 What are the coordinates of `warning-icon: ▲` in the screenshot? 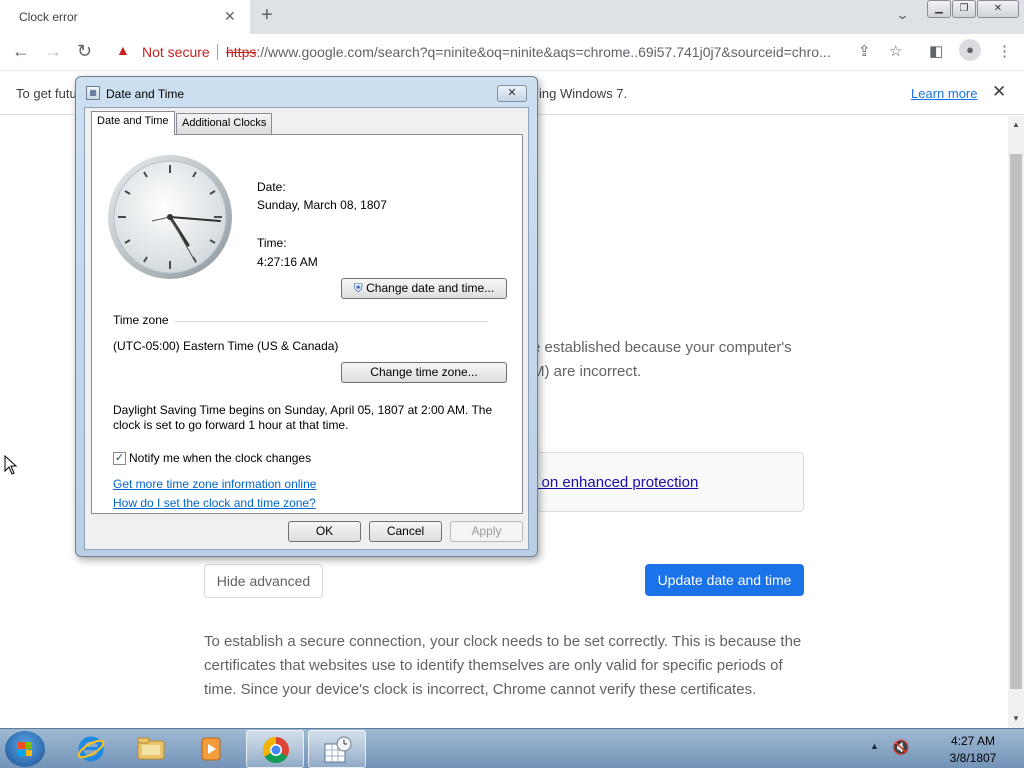 It's located at (123, 50).